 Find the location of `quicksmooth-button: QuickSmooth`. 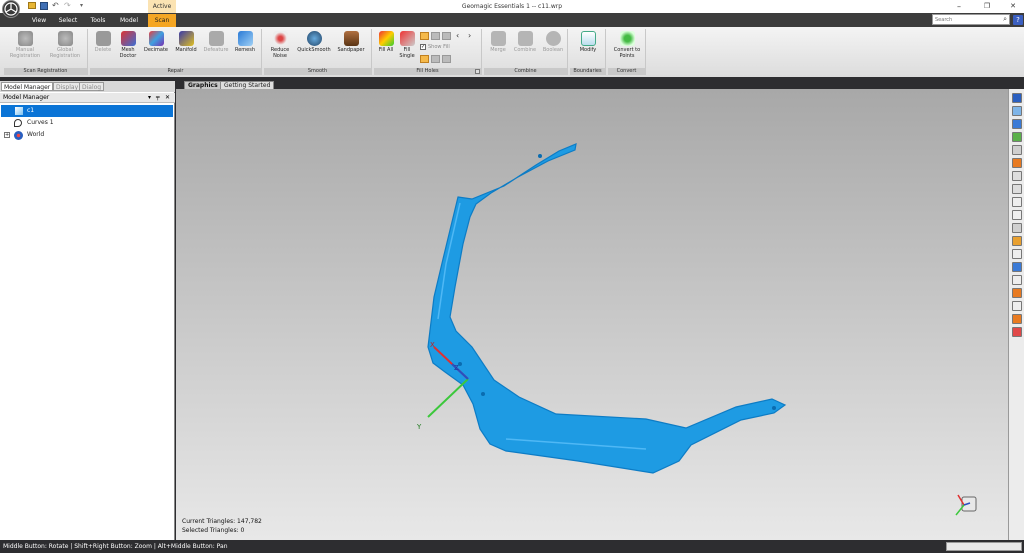

quicksmooth-button: QuickSmooth is located at coordinates (314, 42).